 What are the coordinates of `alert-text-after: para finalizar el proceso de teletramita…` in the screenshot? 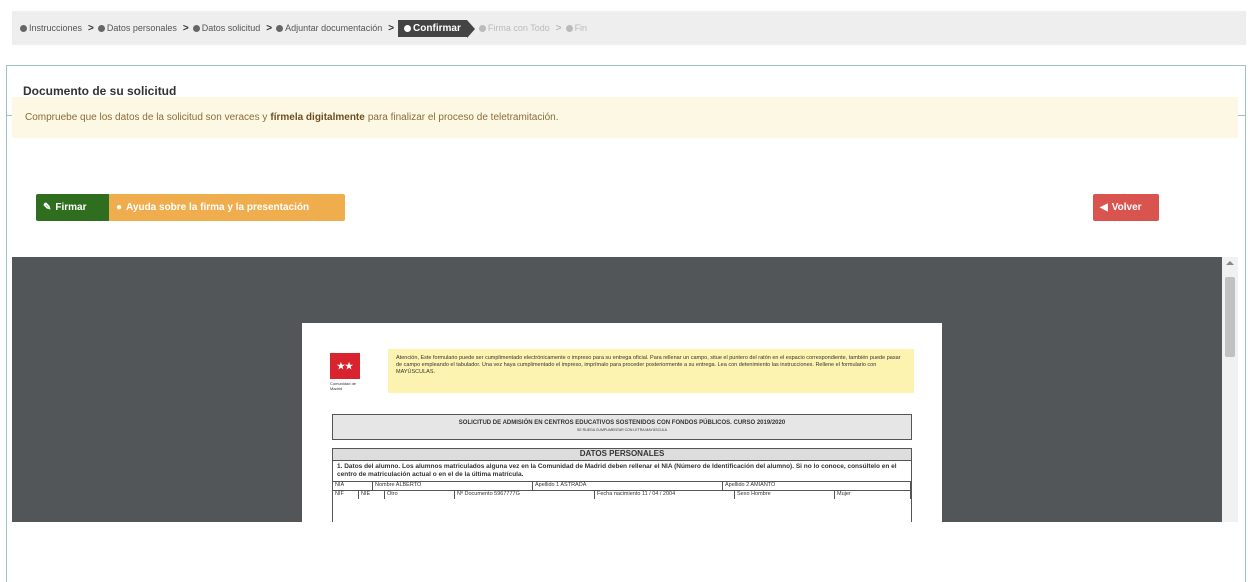 It's located at (463, 117).